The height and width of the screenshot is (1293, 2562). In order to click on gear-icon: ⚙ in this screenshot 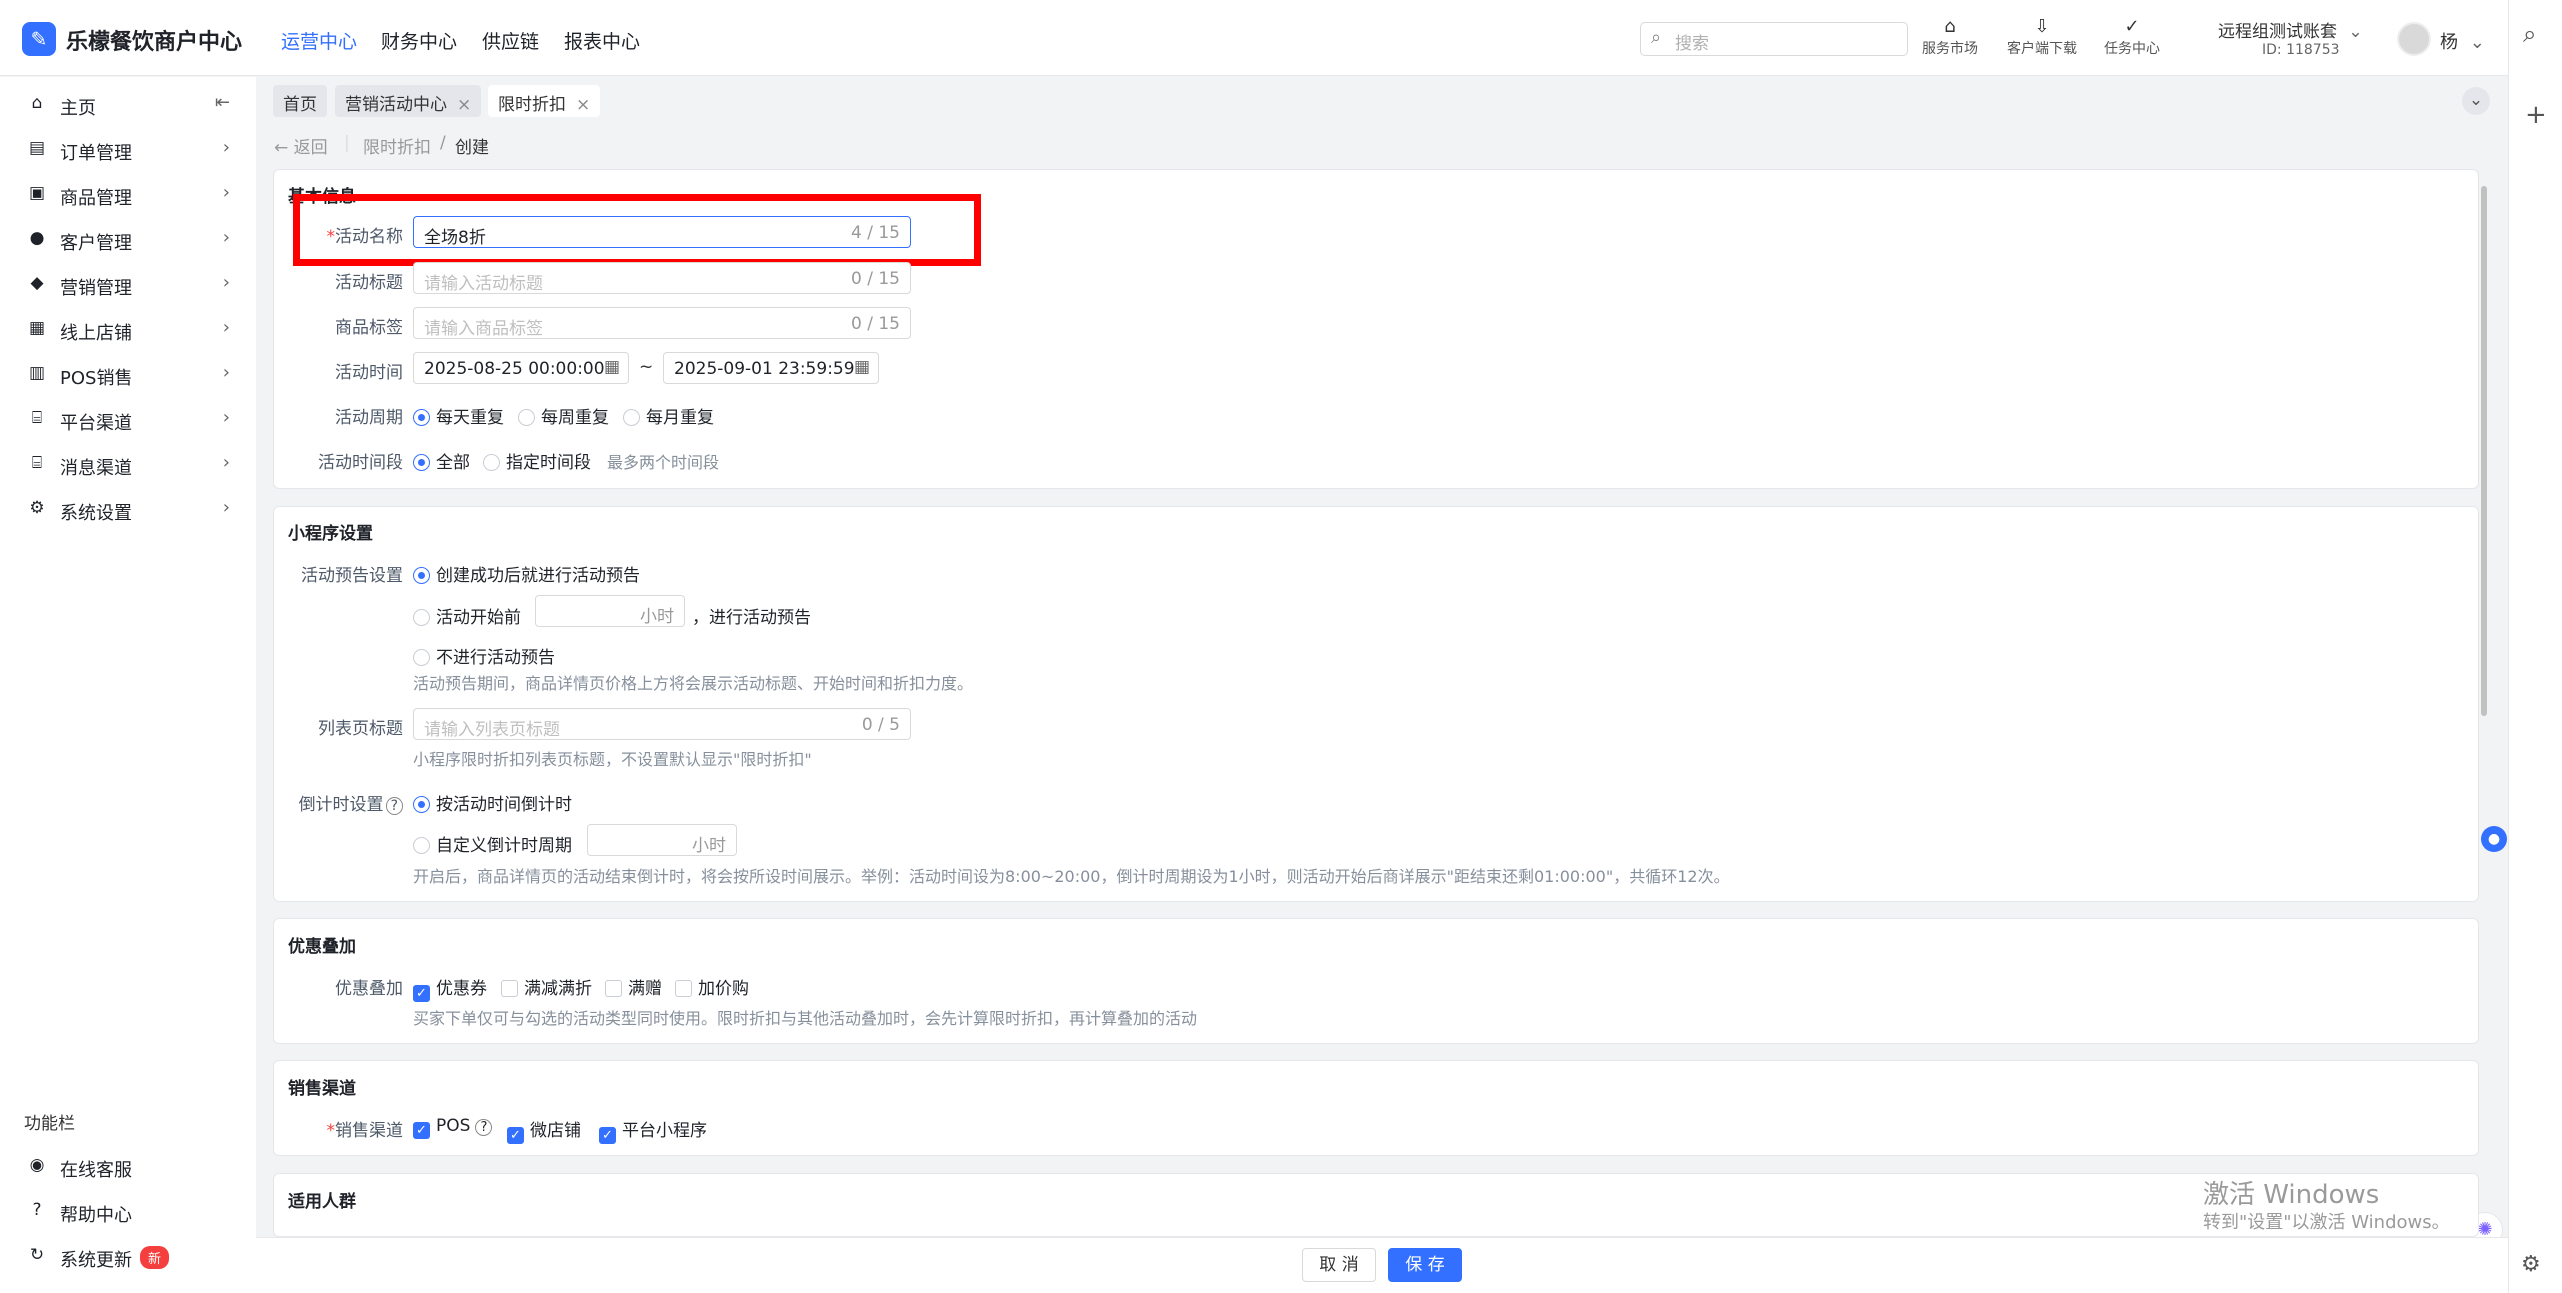, I will do `click(2531, 1264)`.